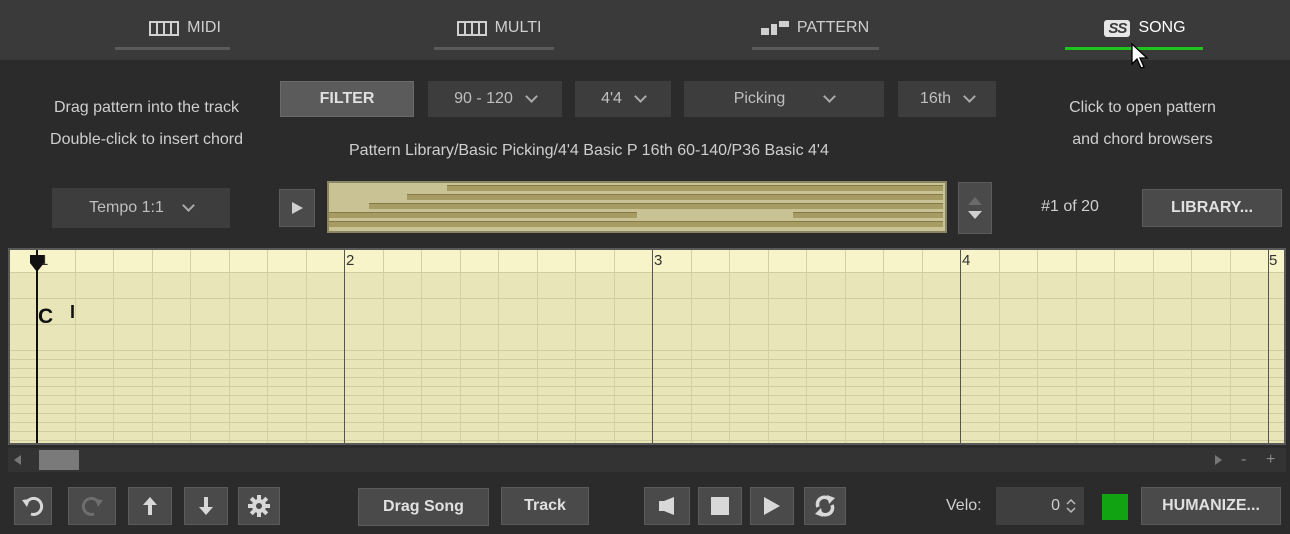 The width and height of the screenshot is (1290, 534). I want to click on scrollbar-thumb, so click(59, 460).